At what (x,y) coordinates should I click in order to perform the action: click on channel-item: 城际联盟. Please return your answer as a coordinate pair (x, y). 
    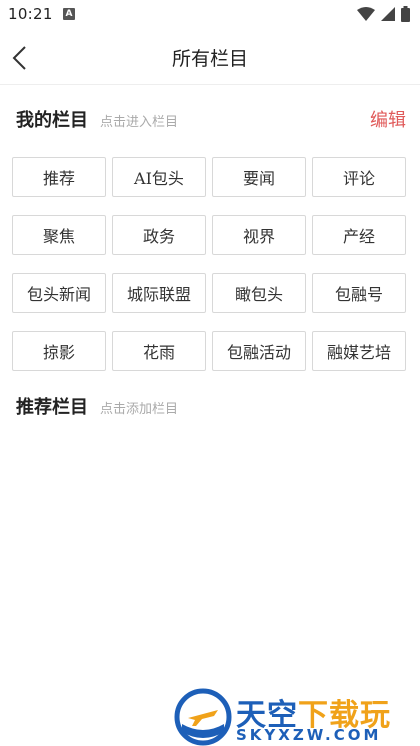
    Looking at the image, I should click on (159, 293).